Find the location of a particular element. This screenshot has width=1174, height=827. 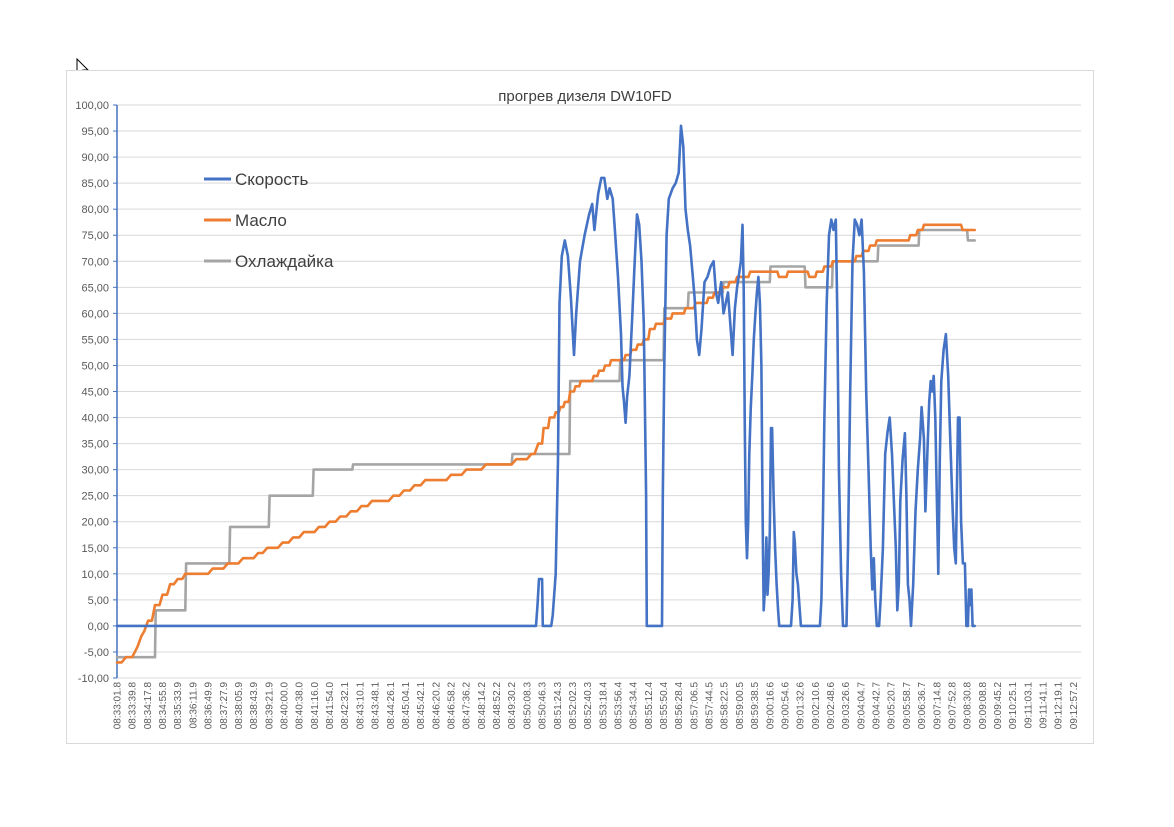

x-tick-label: 08:52:40.3 is located at coordinates (588, 706).